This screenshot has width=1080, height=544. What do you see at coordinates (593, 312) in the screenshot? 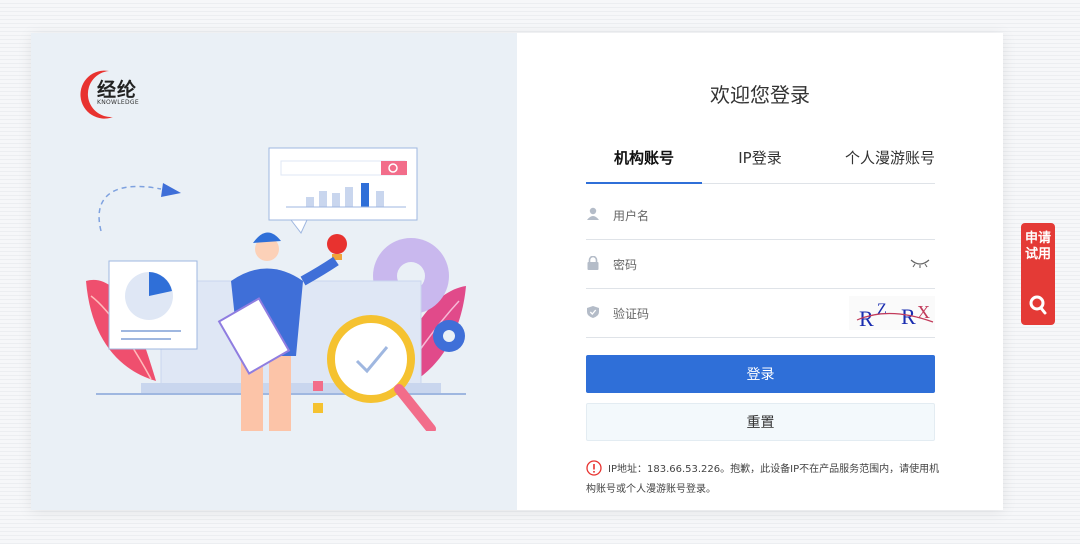
I see `shield-icon` at bounding box center [593, 312].